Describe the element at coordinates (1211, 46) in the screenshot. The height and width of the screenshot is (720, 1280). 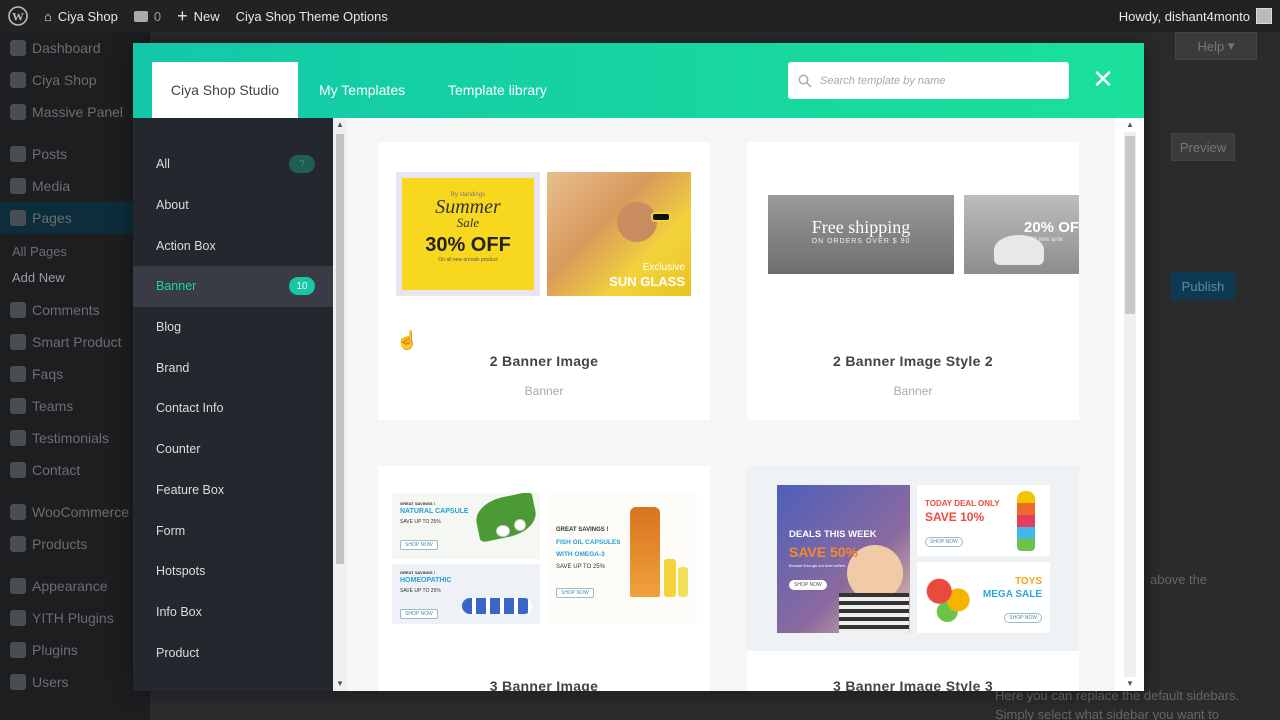
I see `help-label: Help` at that location.